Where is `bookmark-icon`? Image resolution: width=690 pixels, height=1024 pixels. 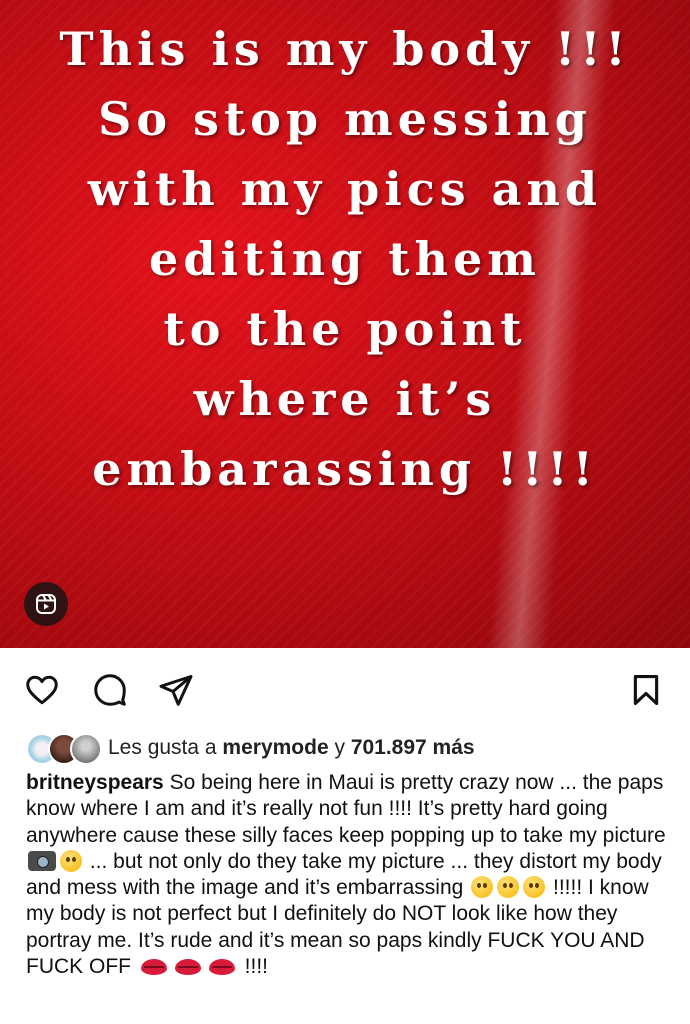 bookmark-icon is located at coordinates (646, 690).